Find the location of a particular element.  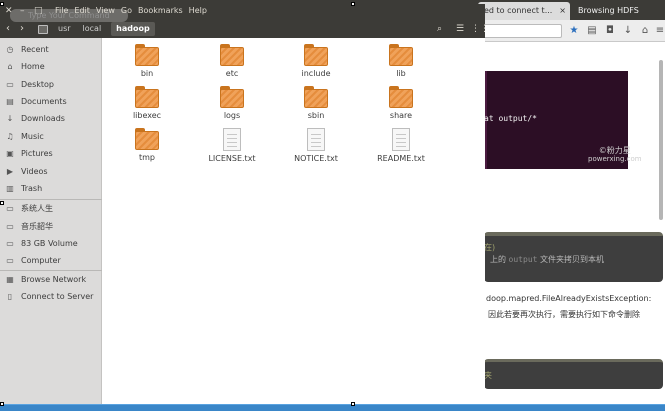

menu-edit: Edit is located at coordinates (82, 11).